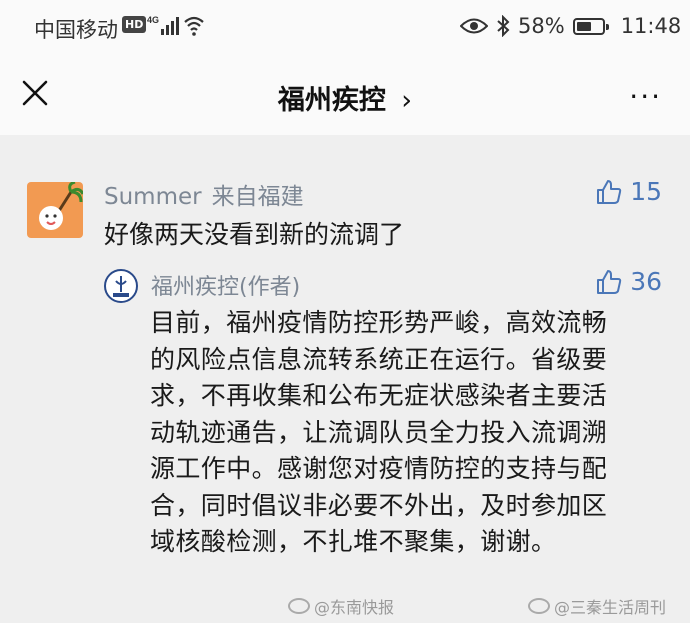  Describe the element at coordinates (257, 197) in the screenshot. I see `comment-location: 来自福建` at that location.